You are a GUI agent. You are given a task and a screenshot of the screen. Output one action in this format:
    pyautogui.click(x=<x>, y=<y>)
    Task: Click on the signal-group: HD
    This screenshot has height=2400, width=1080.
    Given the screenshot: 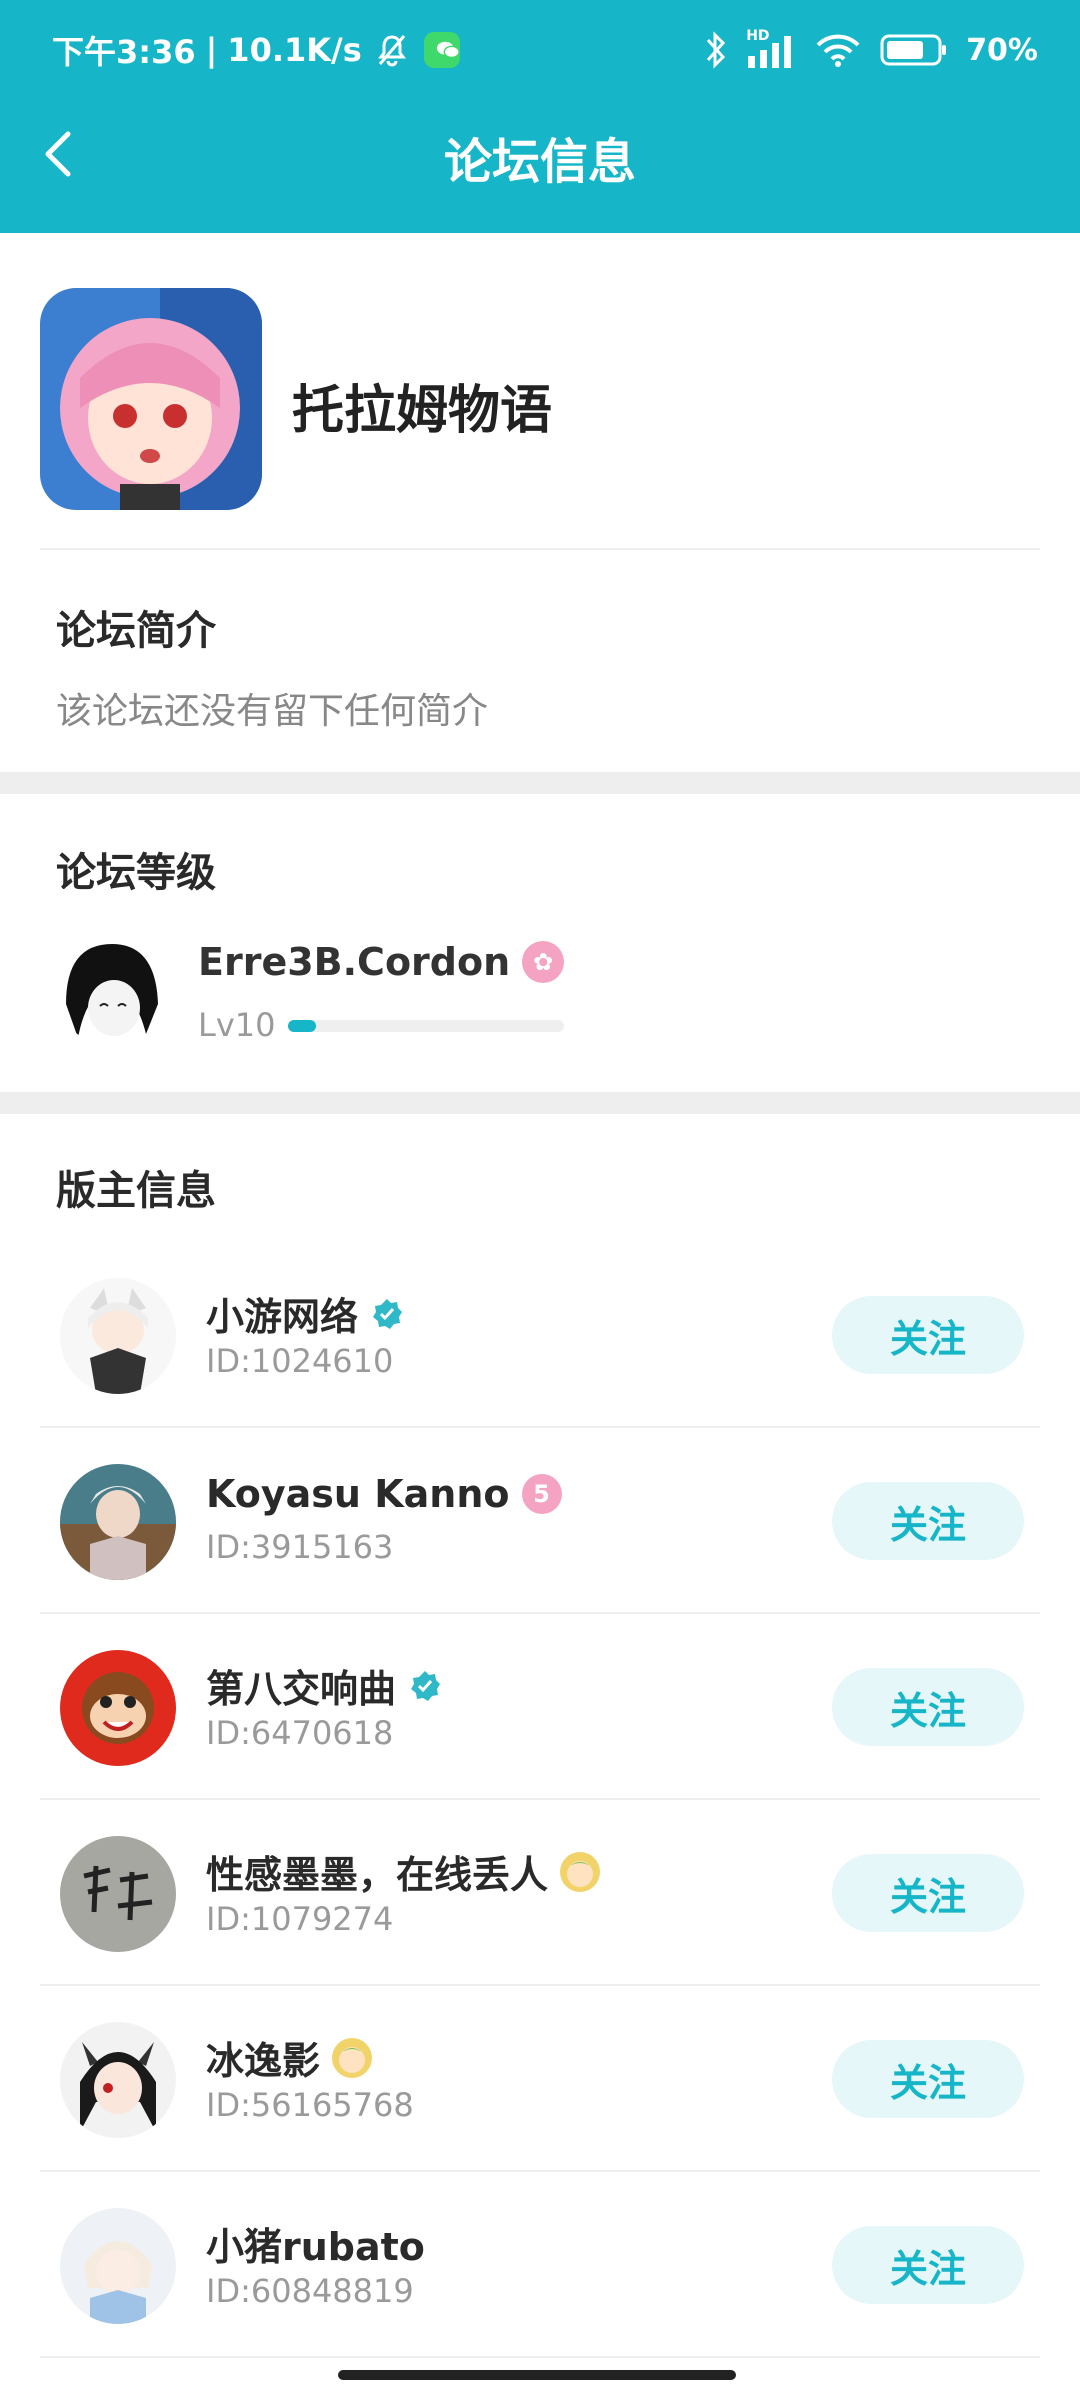 What is the action you would take?
    pyautogui.click(x=771, y=49)
    